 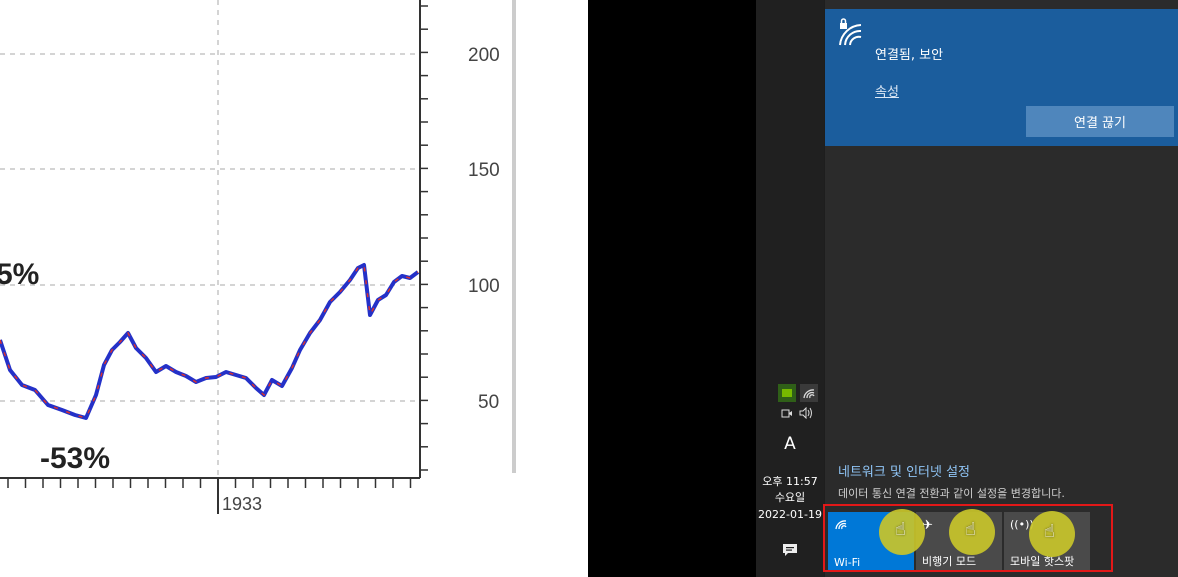 I want to click on wifi-tray-icon, so click(x=809, y=393).